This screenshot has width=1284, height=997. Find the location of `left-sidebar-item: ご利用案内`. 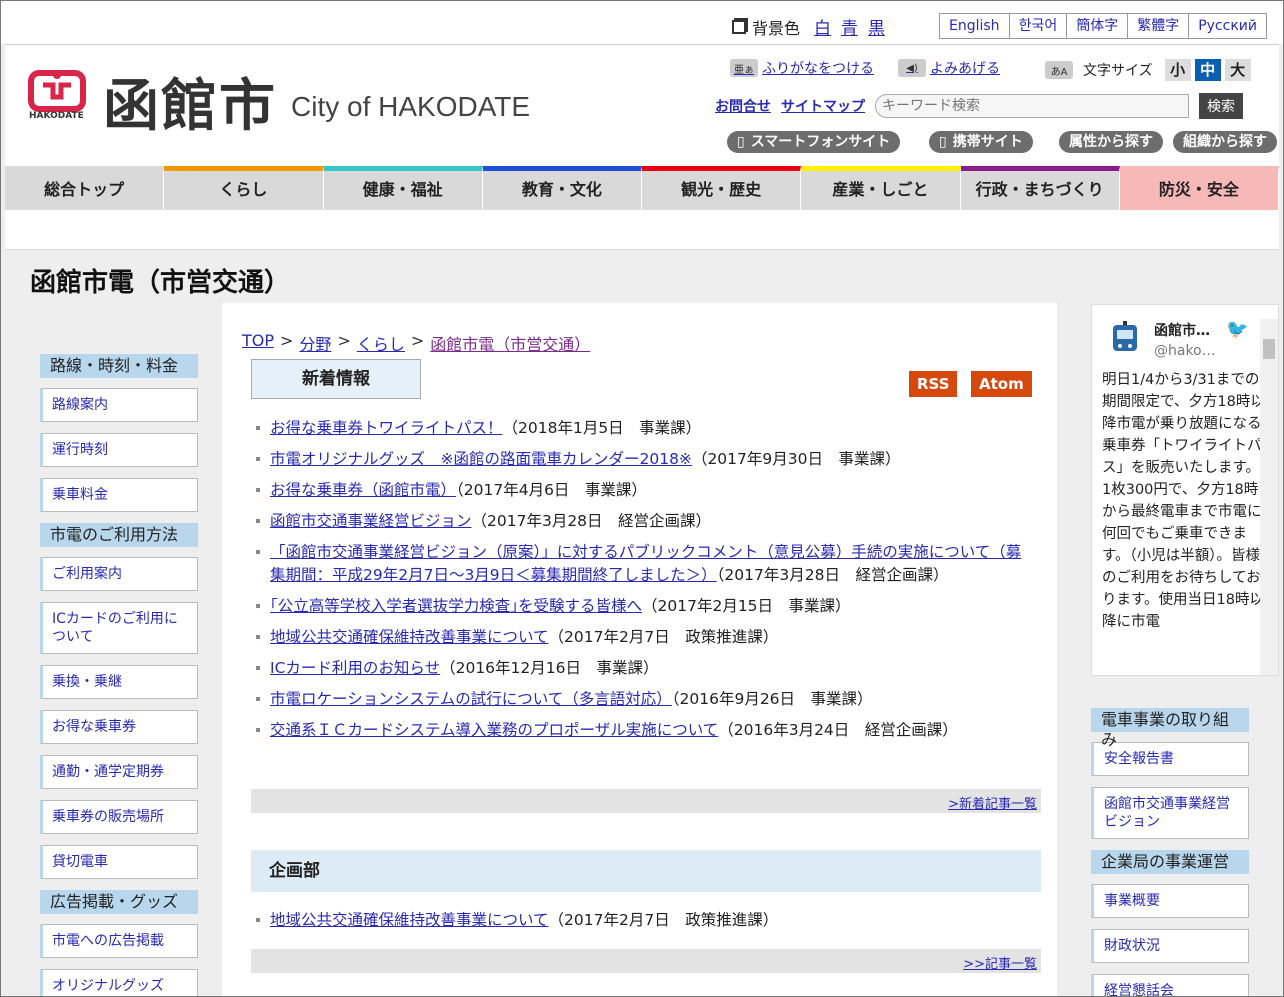

left-sidebar-item: ご利用案内 is located at coordinates (119, 574).